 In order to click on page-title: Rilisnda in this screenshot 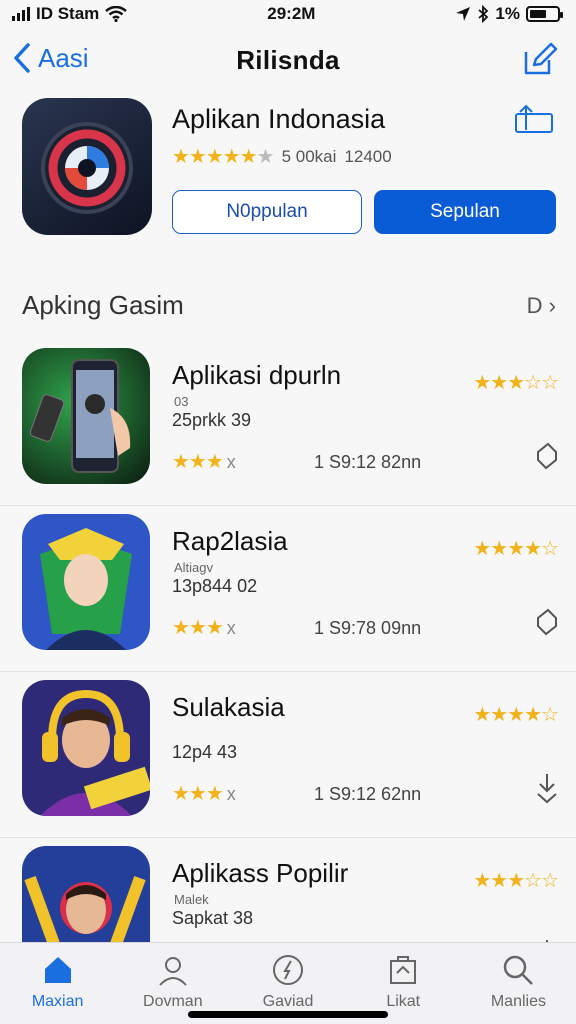, I will do `click(288, 59)`.